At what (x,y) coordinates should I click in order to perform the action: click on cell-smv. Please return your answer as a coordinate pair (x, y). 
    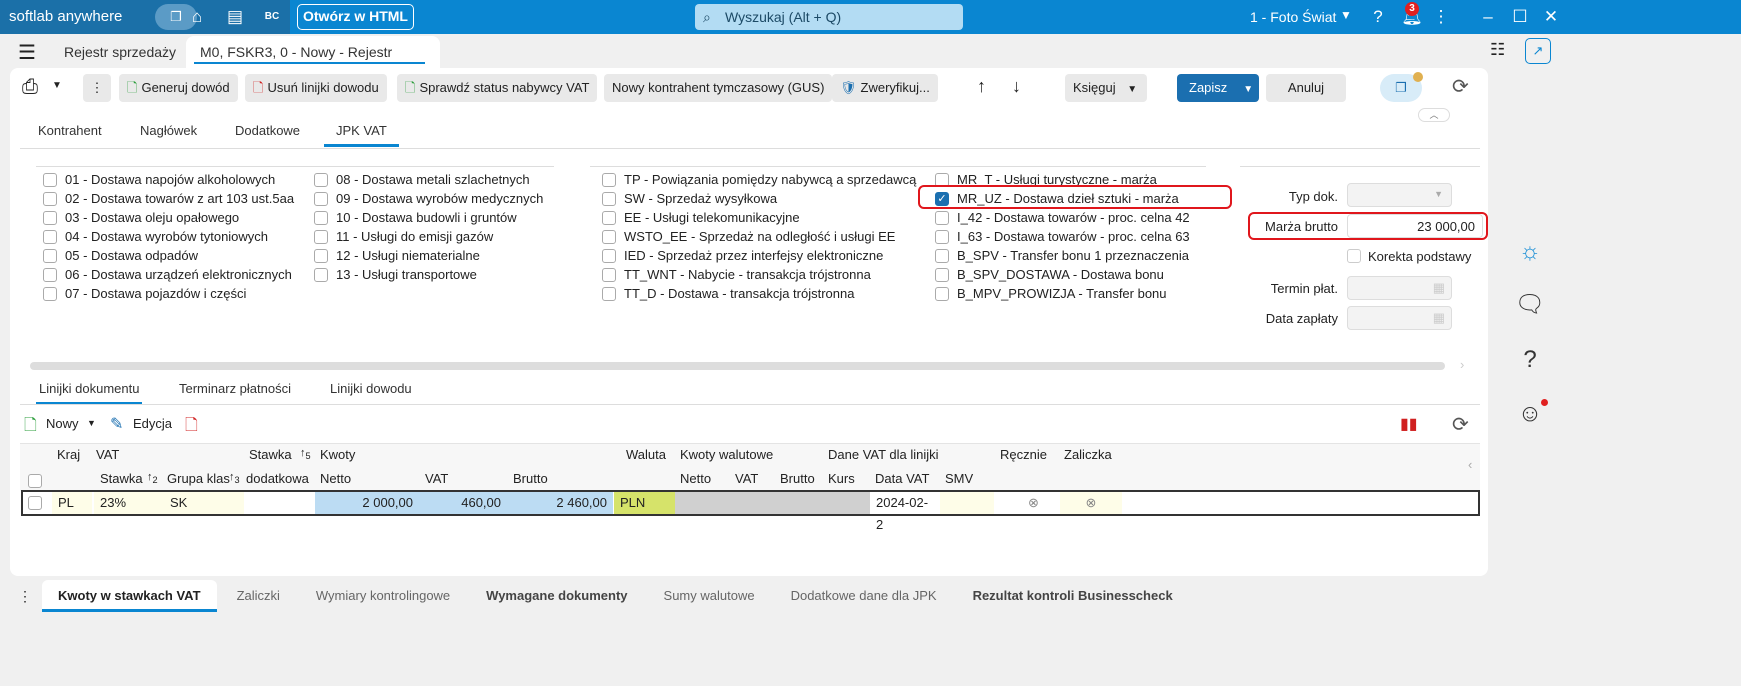
    Looking at the image, I should click on (967, 503).